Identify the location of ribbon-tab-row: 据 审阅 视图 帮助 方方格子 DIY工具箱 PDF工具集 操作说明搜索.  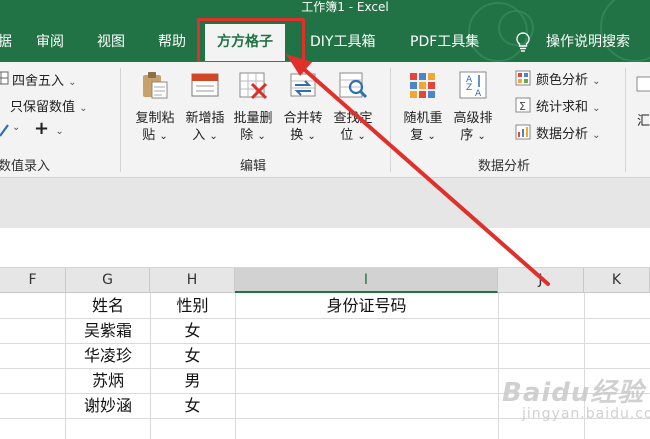
(325, 31).